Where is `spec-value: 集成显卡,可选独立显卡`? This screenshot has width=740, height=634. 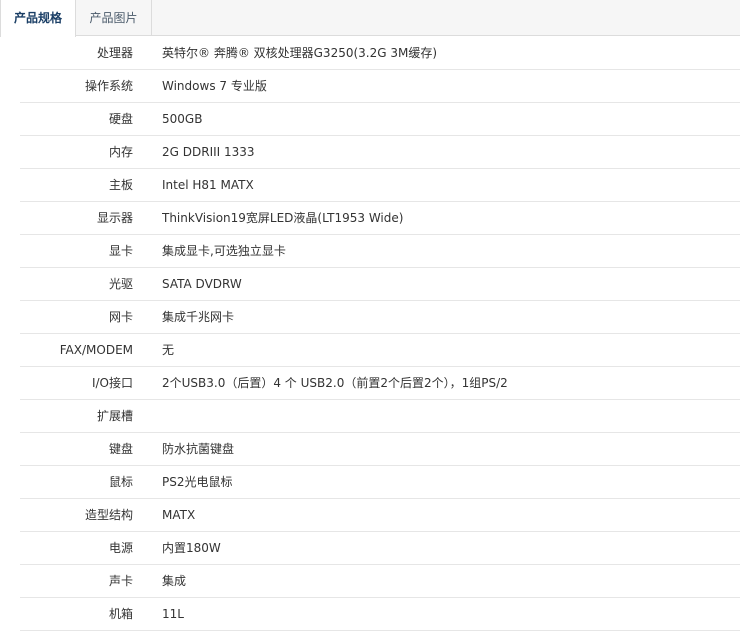 spec-value: 集成显卡,可选独立显卡 is located at coordinates (224, 251).